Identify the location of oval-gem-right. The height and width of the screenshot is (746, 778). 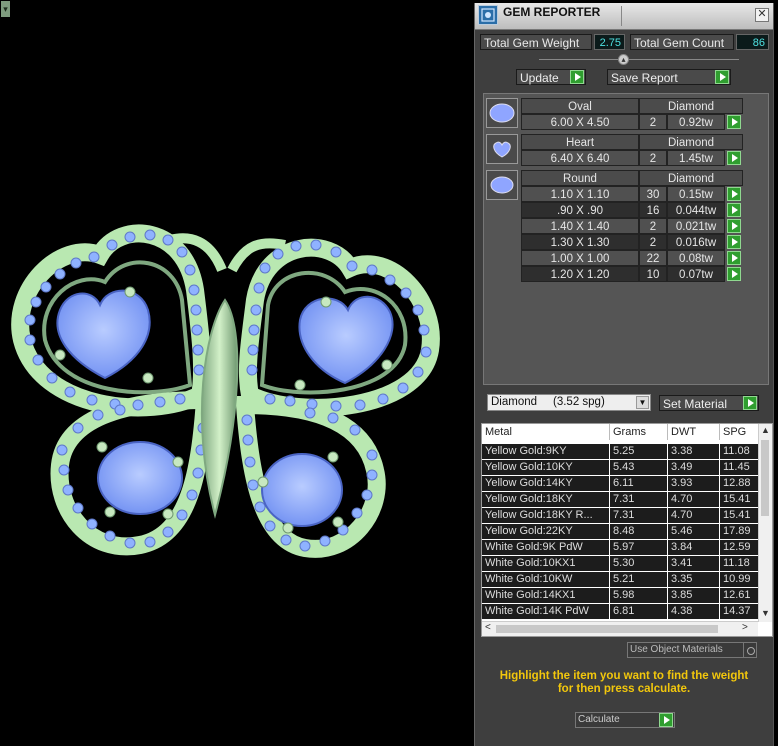
(302, 490).